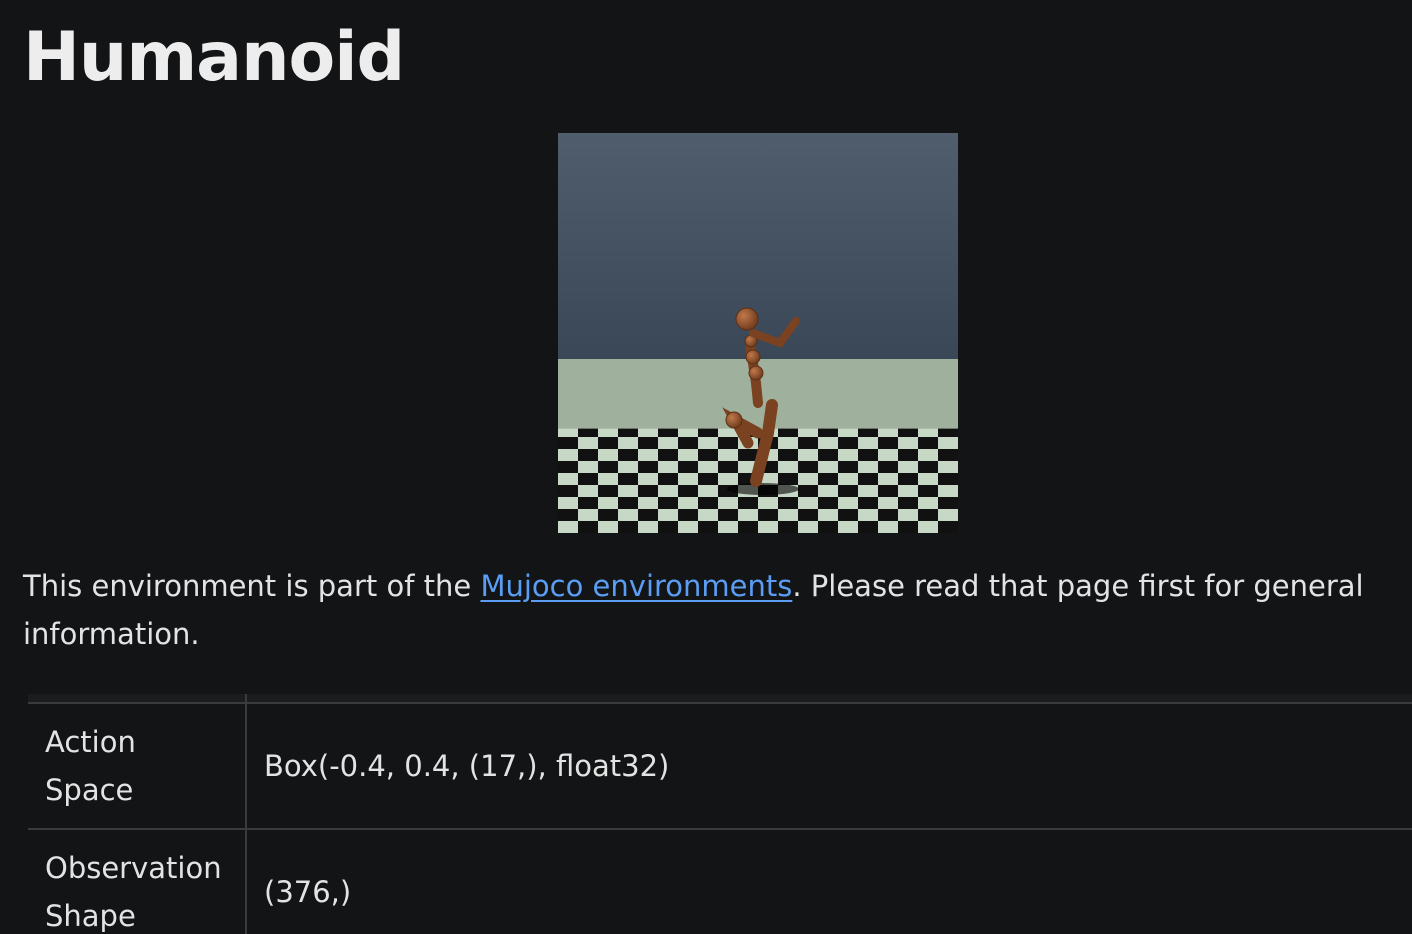  Describe the element at coordinates (636, 586) in the screenshot. I see `mujoco-environments-link: Mujoco environments` at that location.